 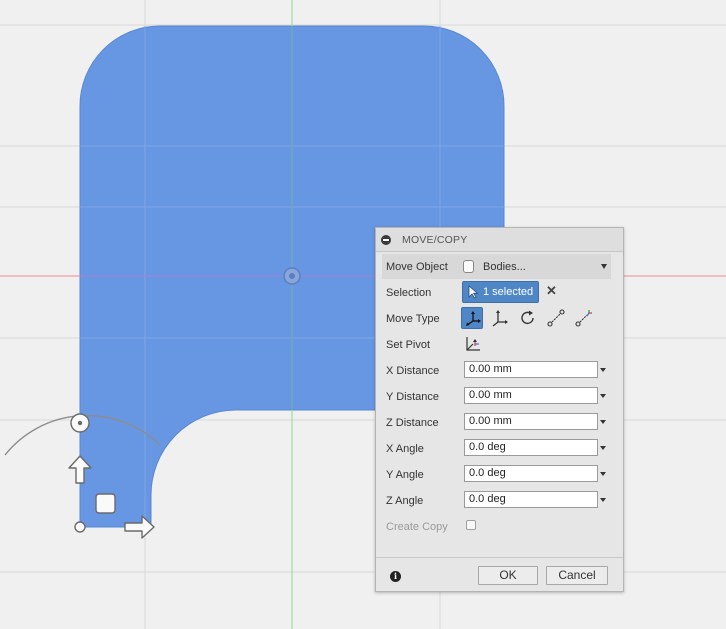 What do you see at coordinates (508, 292) in the screenshot?
I see `selection-count: 1 selected` at bounding box center [508, 292].